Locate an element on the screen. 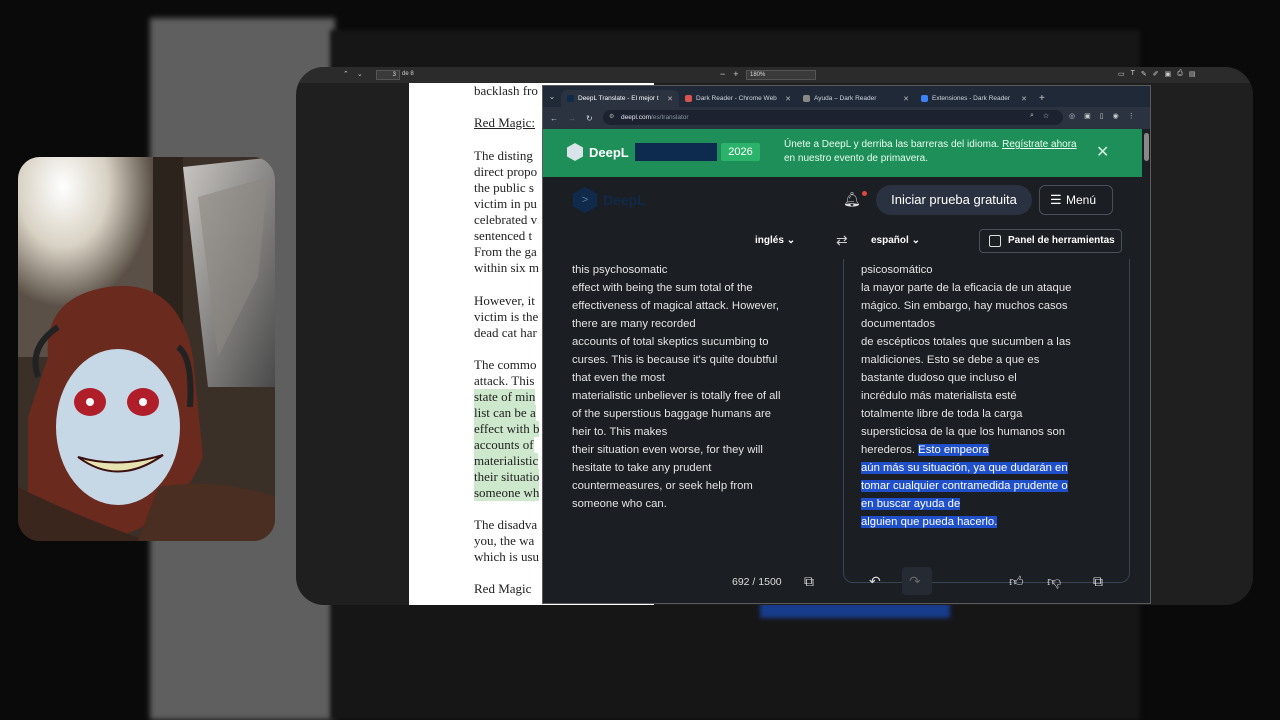  selected-text: tomar cualquier contramedida prudente o is located at coordinates (964, 486).